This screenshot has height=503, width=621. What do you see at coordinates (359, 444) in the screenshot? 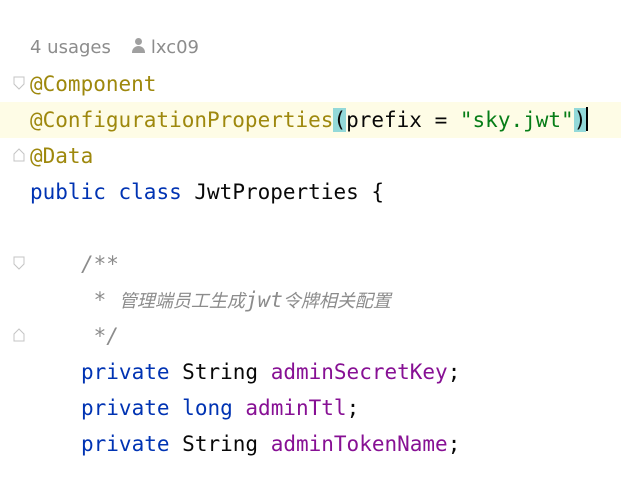
I see `field-token: adminTokenName` at bounding box center [359, 444].